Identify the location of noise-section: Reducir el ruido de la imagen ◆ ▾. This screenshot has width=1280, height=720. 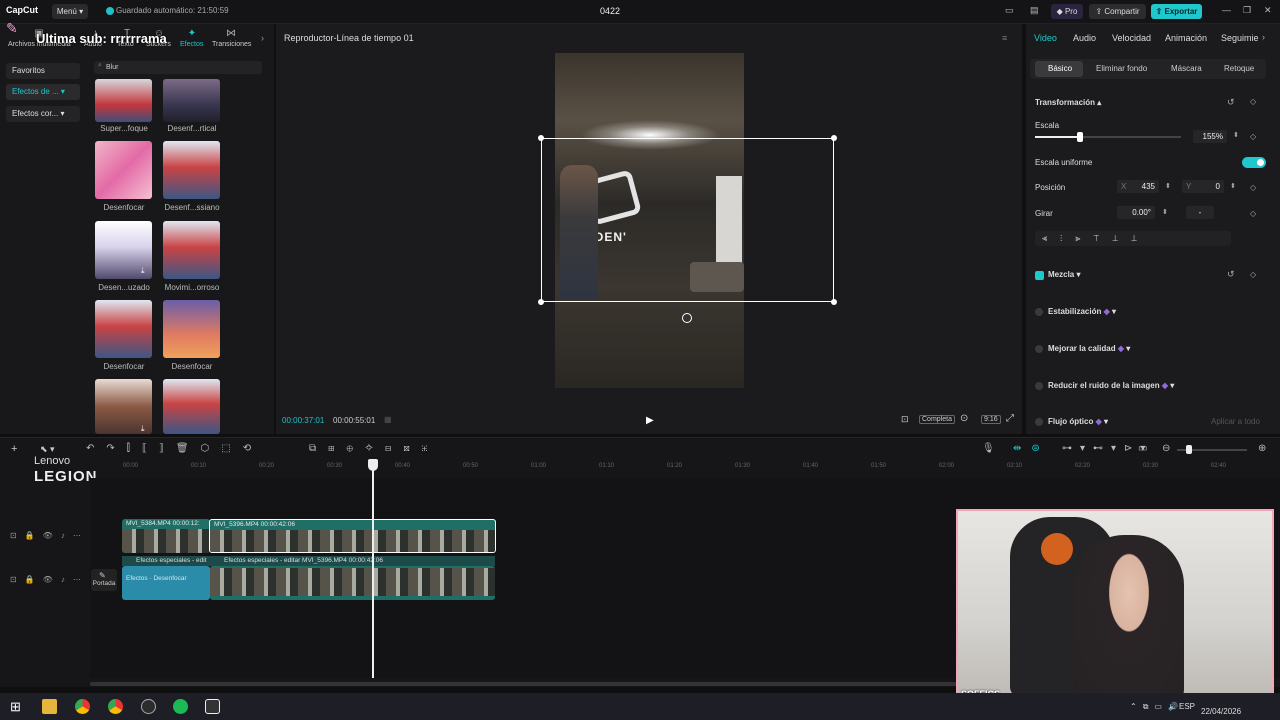
(1111, 385).